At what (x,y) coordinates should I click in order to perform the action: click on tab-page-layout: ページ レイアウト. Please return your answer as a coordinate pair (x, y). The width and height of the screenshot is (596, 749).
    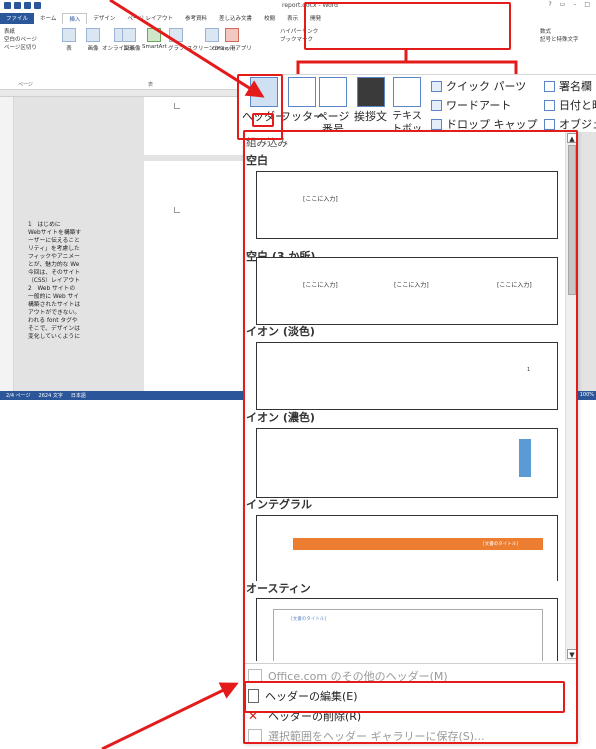
    Looking at the image, I should click on (150, 18).